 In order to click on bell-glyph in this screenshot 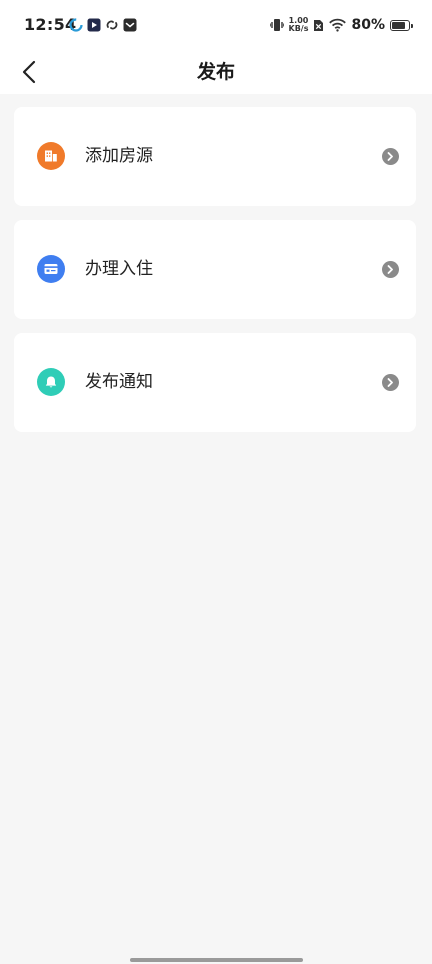, I will do `click(51, 382)`.